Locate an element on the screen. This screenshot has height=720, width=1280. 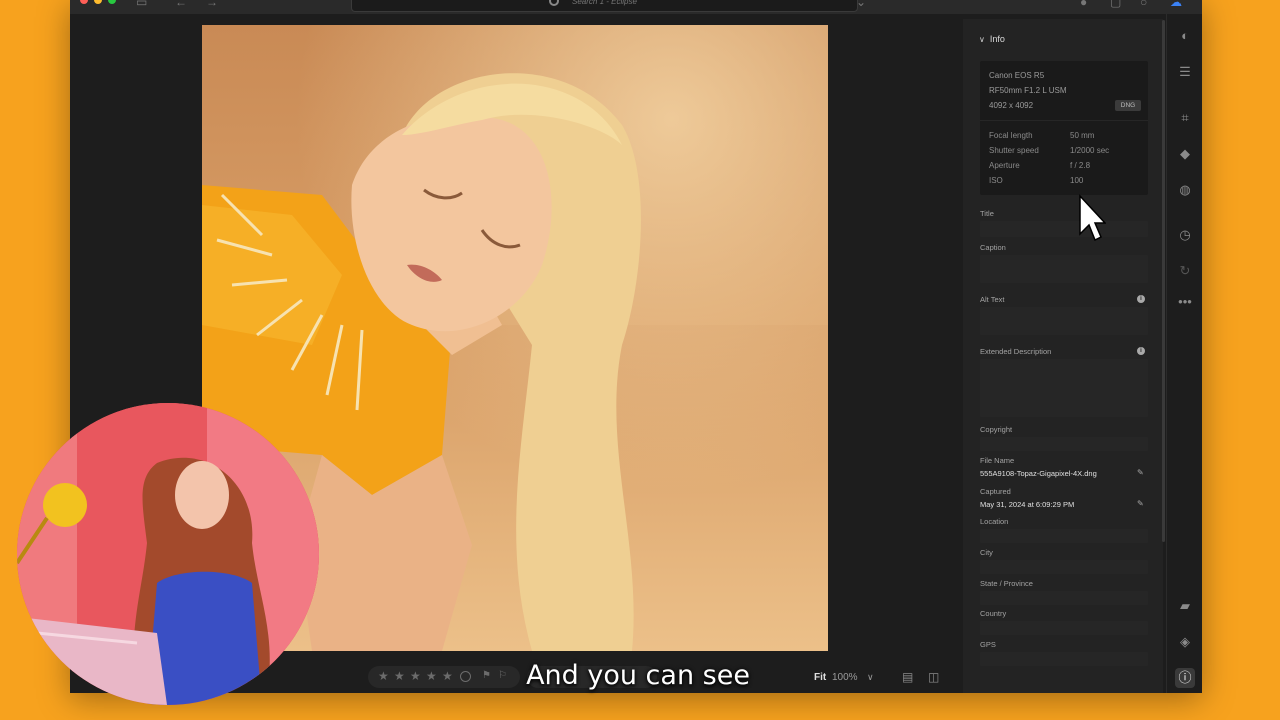
exif-label: Focal length is located at coordinates (1011, 135).